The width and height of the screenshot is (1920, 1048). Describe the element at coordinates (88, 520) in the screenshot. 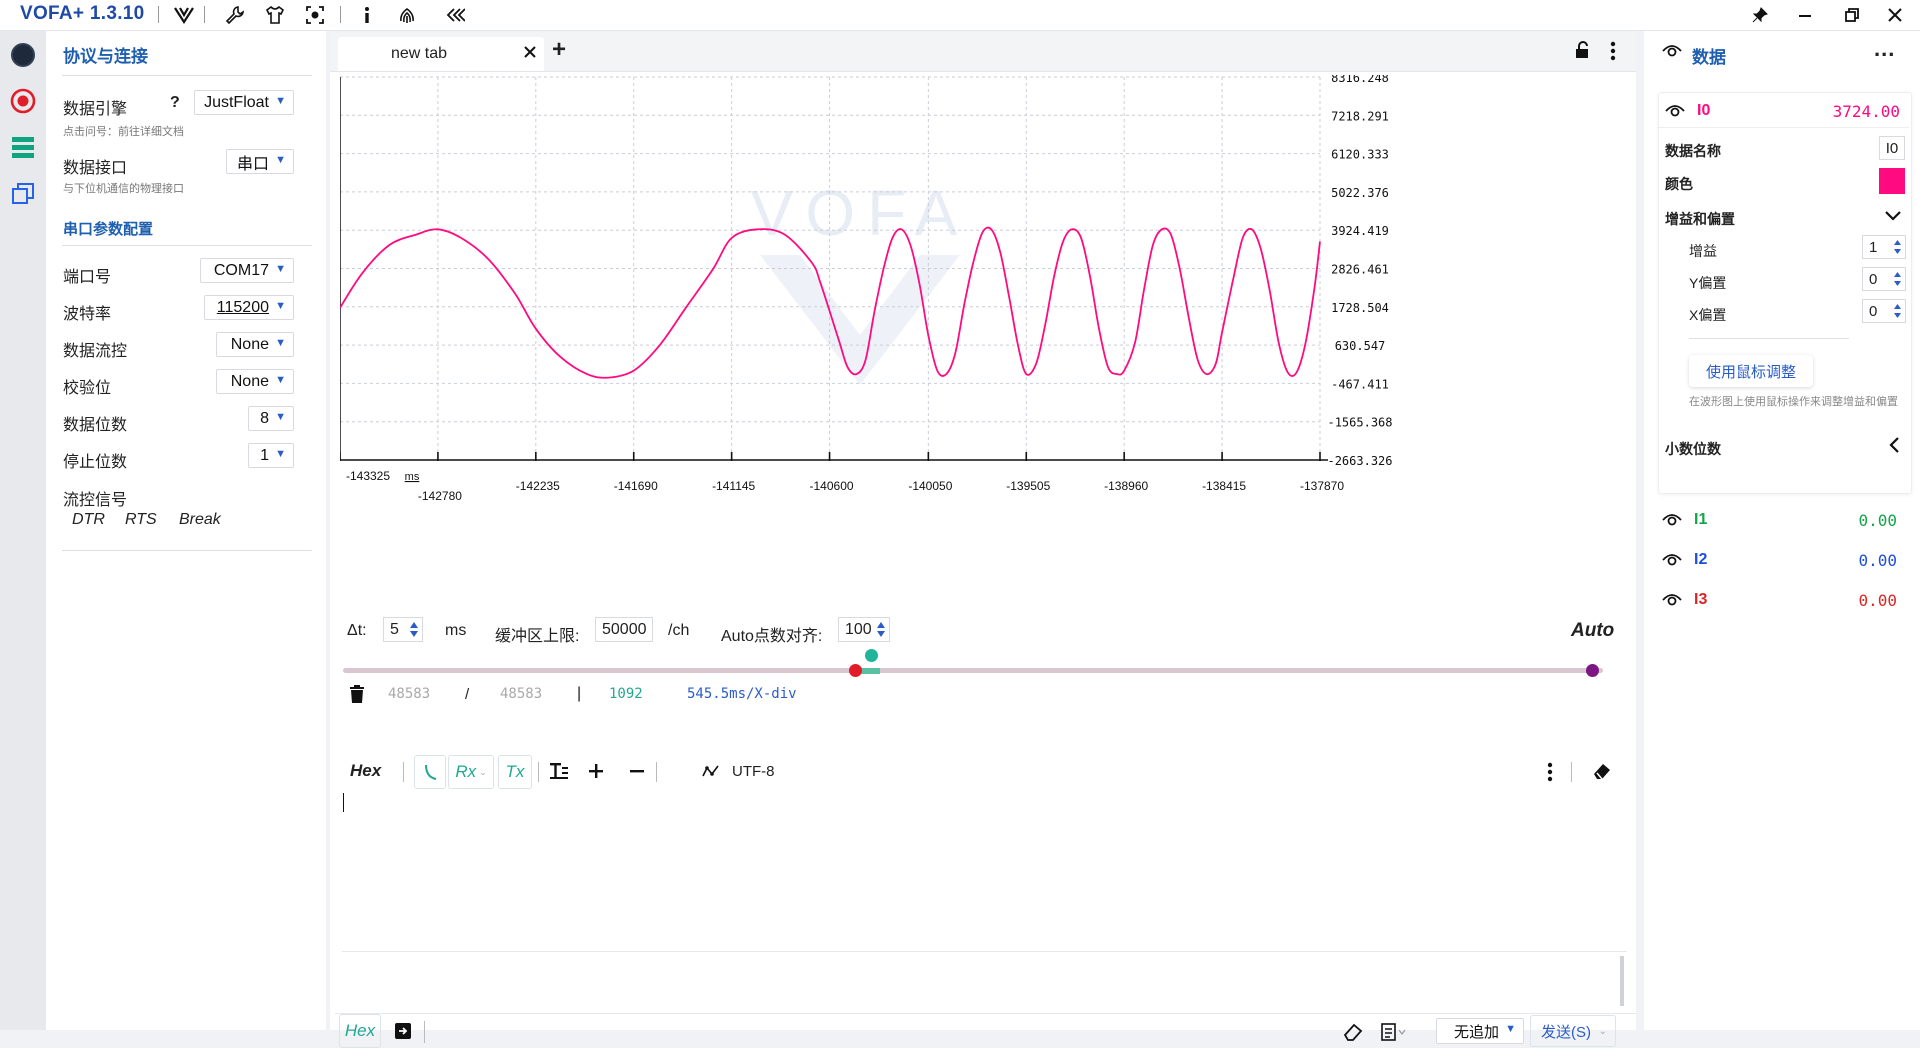

I see `dtr-button: DTR` at that location.